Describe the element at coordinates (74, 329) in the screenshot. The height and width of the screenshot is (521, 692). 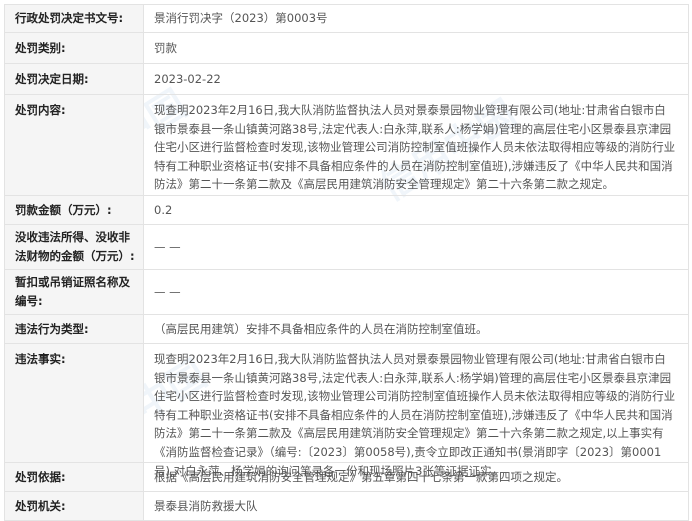
I see `row-label: 违法行为类型:` at that location.